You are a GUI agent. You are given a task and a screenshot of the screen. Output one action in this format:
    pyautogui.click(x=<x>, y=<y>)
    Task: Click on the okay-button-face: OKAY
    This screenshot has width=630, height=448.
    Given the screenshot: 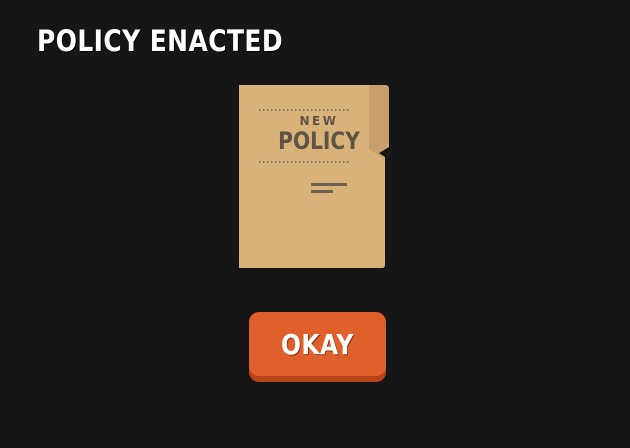 What is the action you would take?
    pyautogui.click(x=317, y=344)
    